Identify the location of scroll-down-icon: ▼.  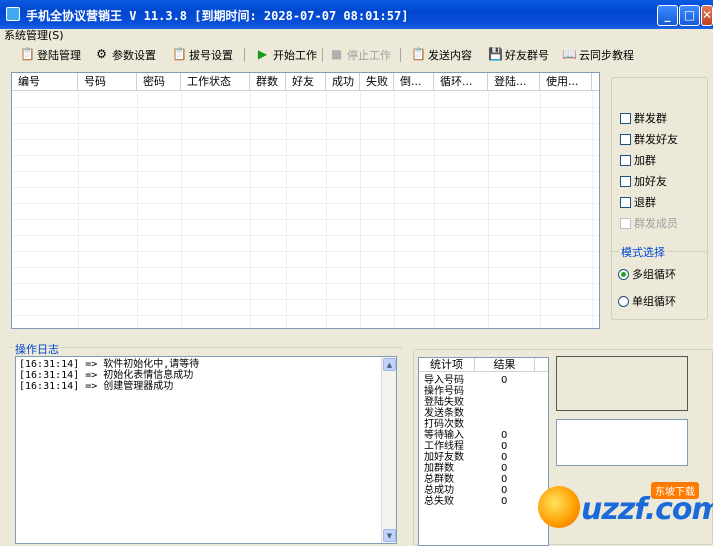
(389, 535).